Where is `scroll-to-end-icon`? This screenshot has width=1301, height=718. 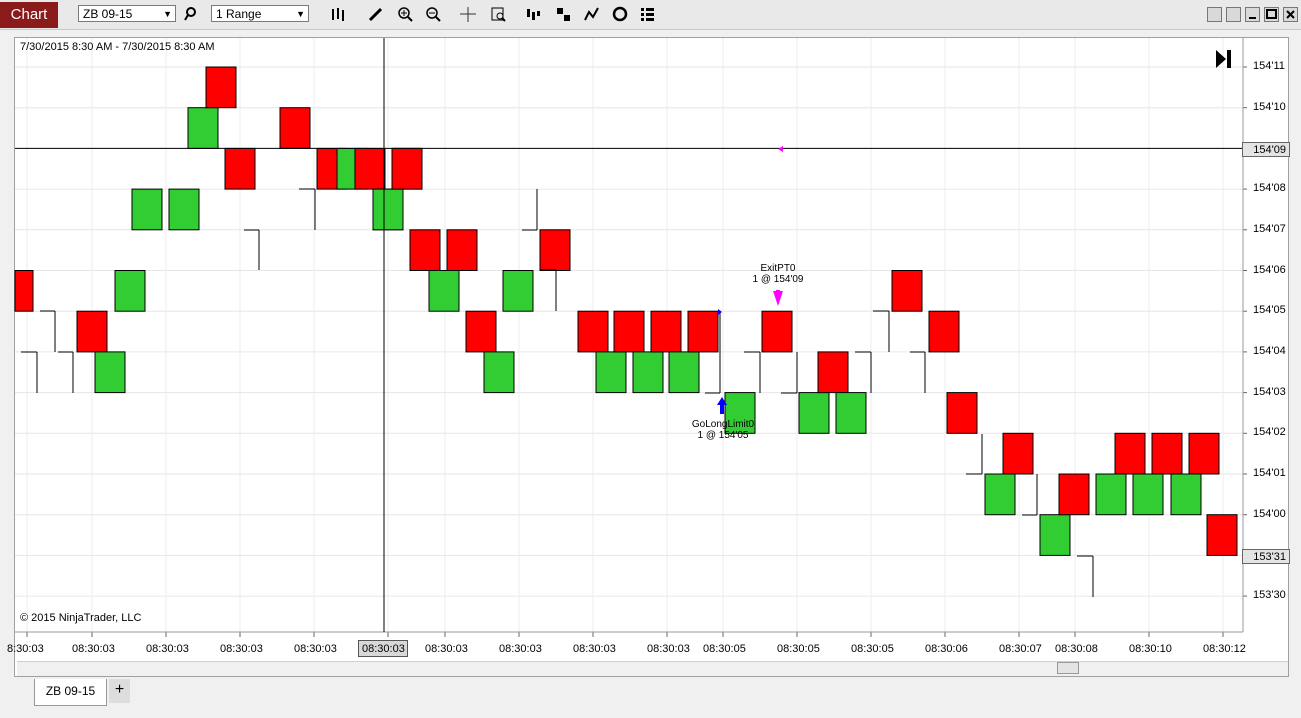 scroll-to-end-icon is located at coordinates (1223, 59).